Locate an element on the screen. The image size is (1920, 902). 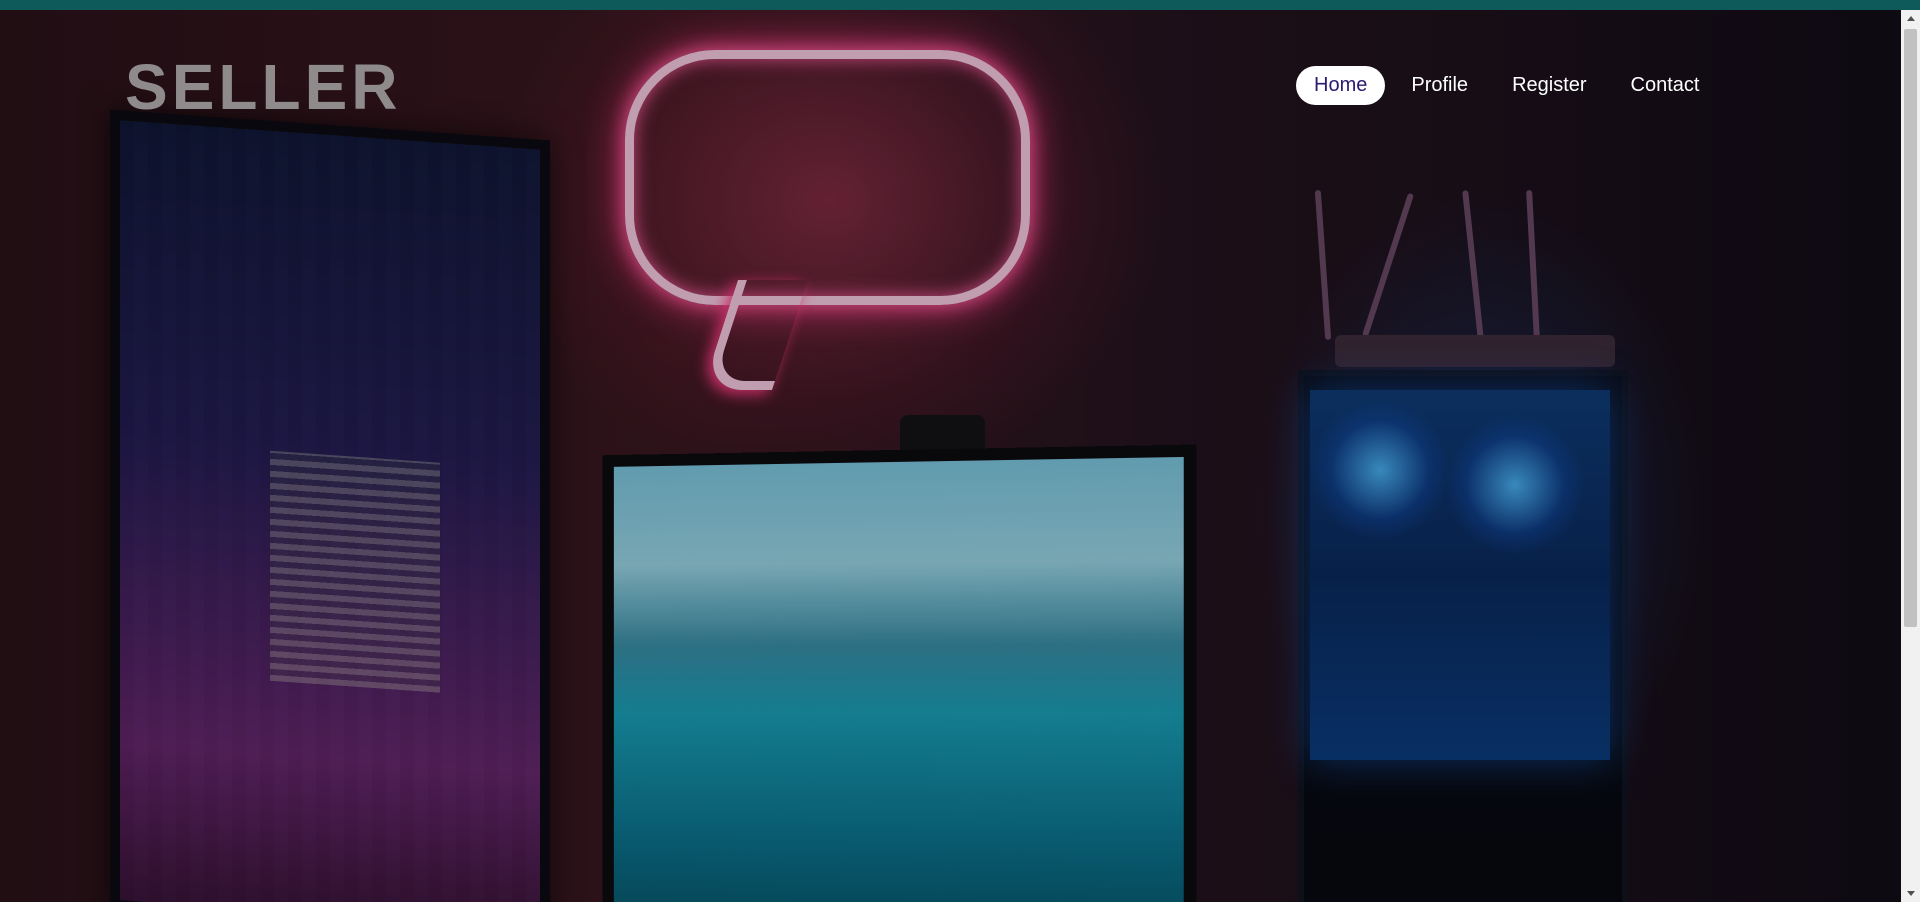
scroll-down-arrow-icon is located at coordinates (1910, 893).